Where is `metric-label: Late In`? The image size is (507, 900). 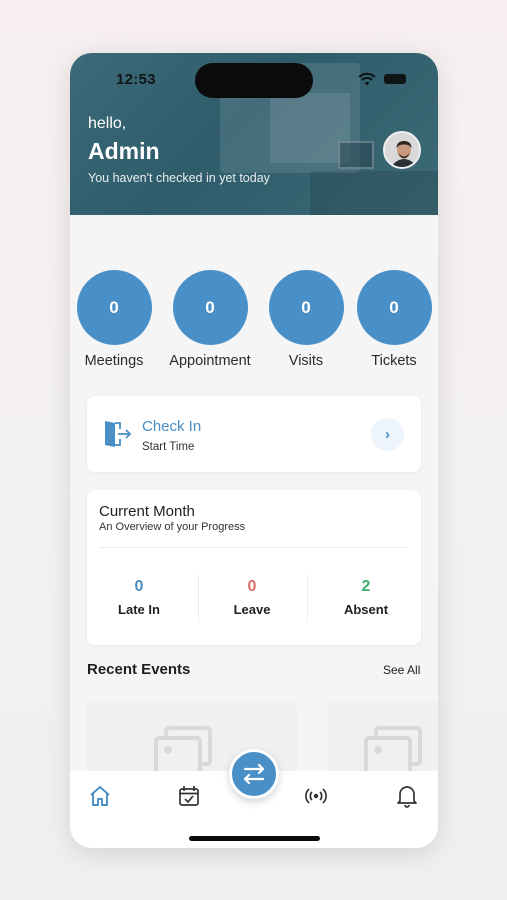 metric-label: Late In is located at coordinates (139, 609).